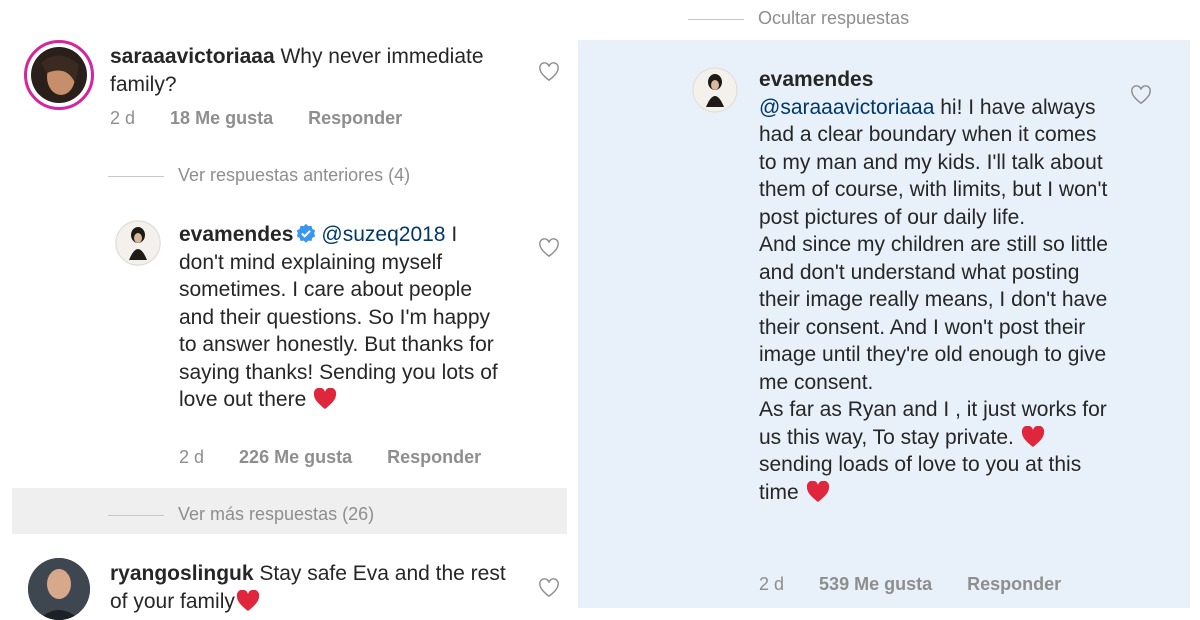 Image resolution: width=1200 pixels, height=620 pixels. I want to click on view-previous-replies: Ver respuestas anteriores (4), so click(259, 175).